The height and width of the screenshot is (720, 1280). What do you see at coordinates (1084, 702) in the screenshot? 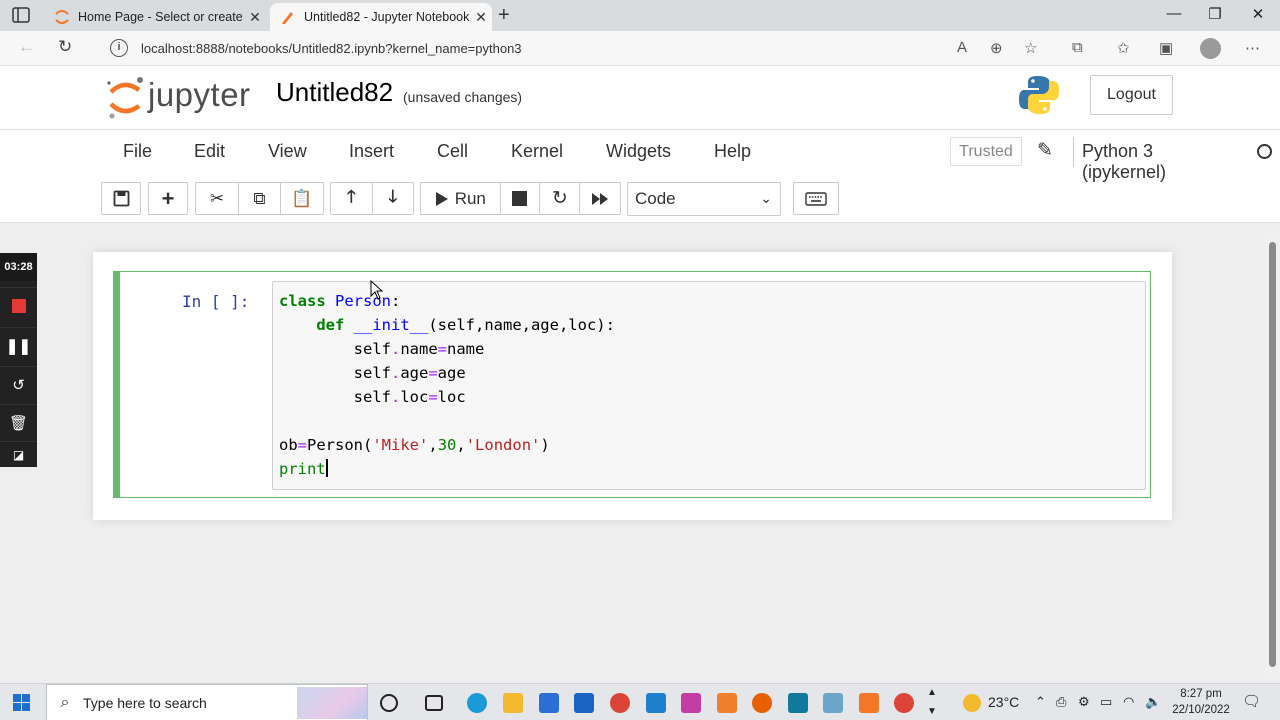
I see `settings-tray-icon: ⚙` at bounding box center [1084, 702].